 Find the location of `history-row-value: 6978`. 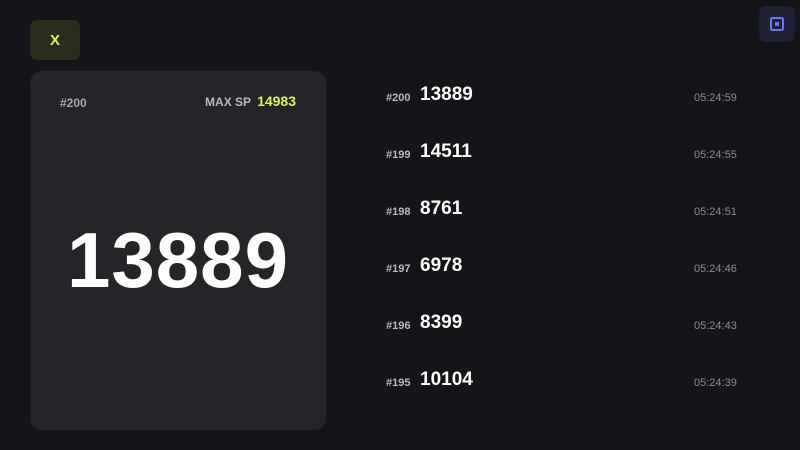

history-row-value: 6978 is located at coordinates (441, 265).